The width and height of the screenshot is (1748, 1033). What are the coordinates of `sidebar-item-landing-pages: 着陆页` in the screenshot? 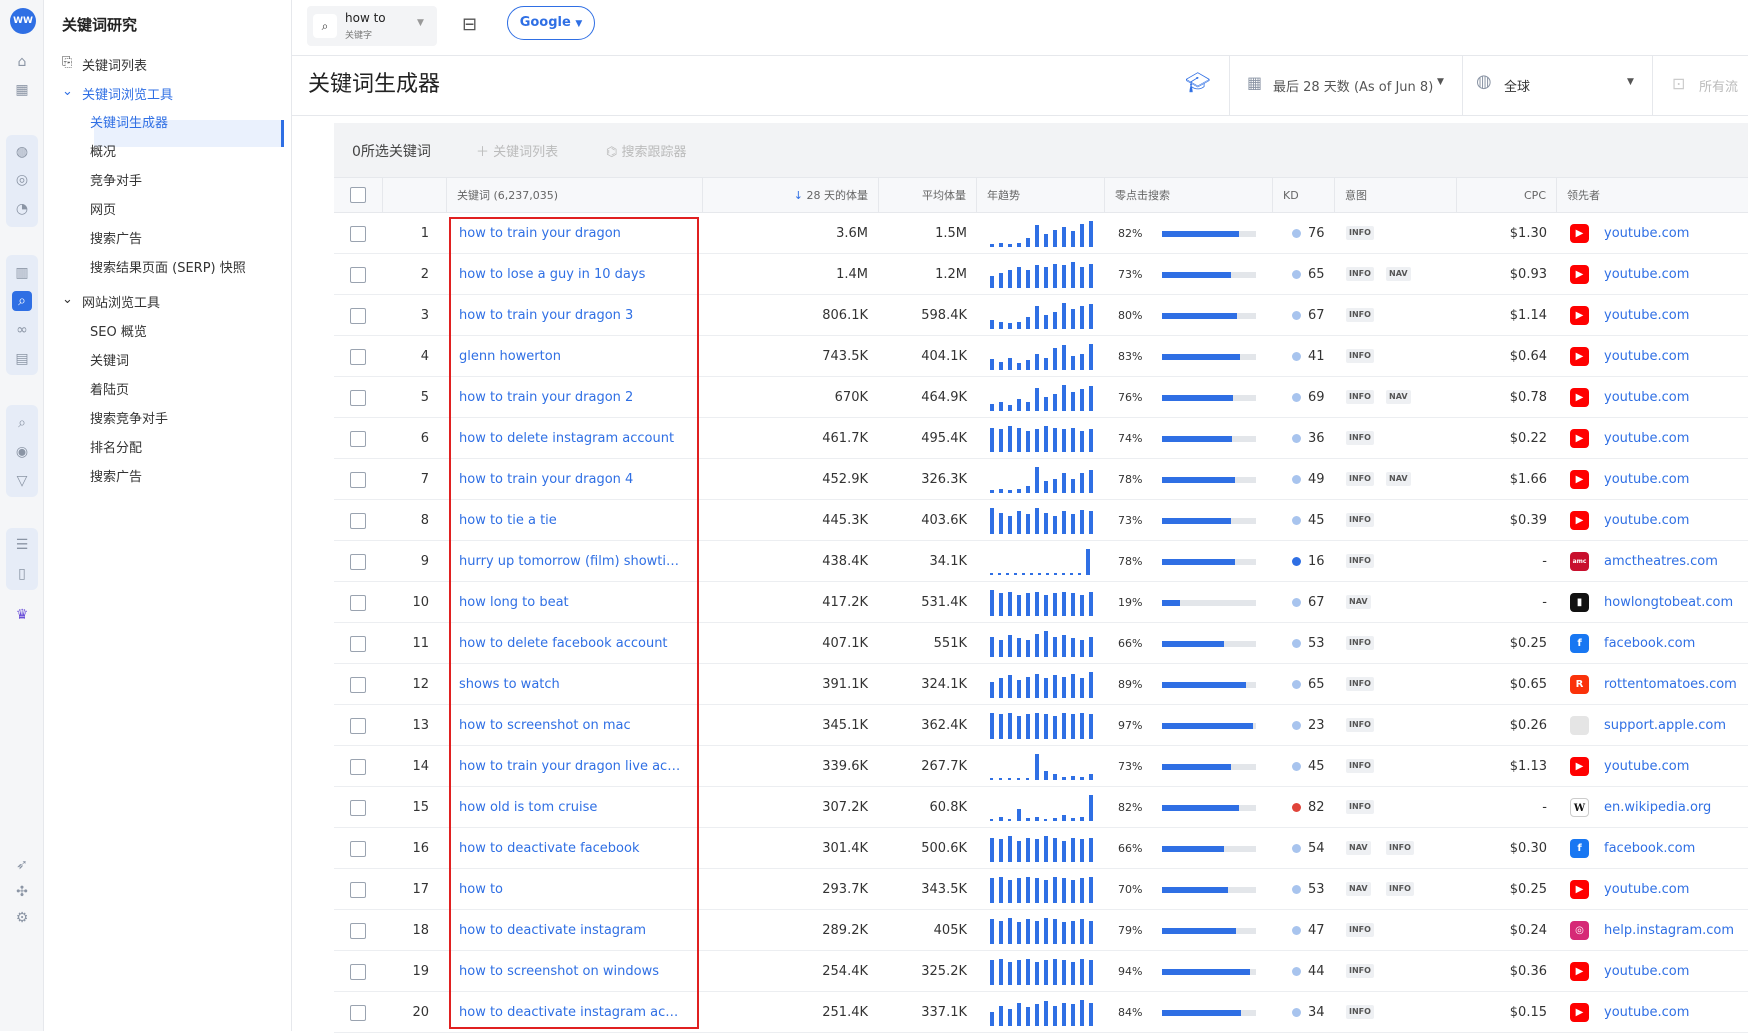 It's located at (109, 388).